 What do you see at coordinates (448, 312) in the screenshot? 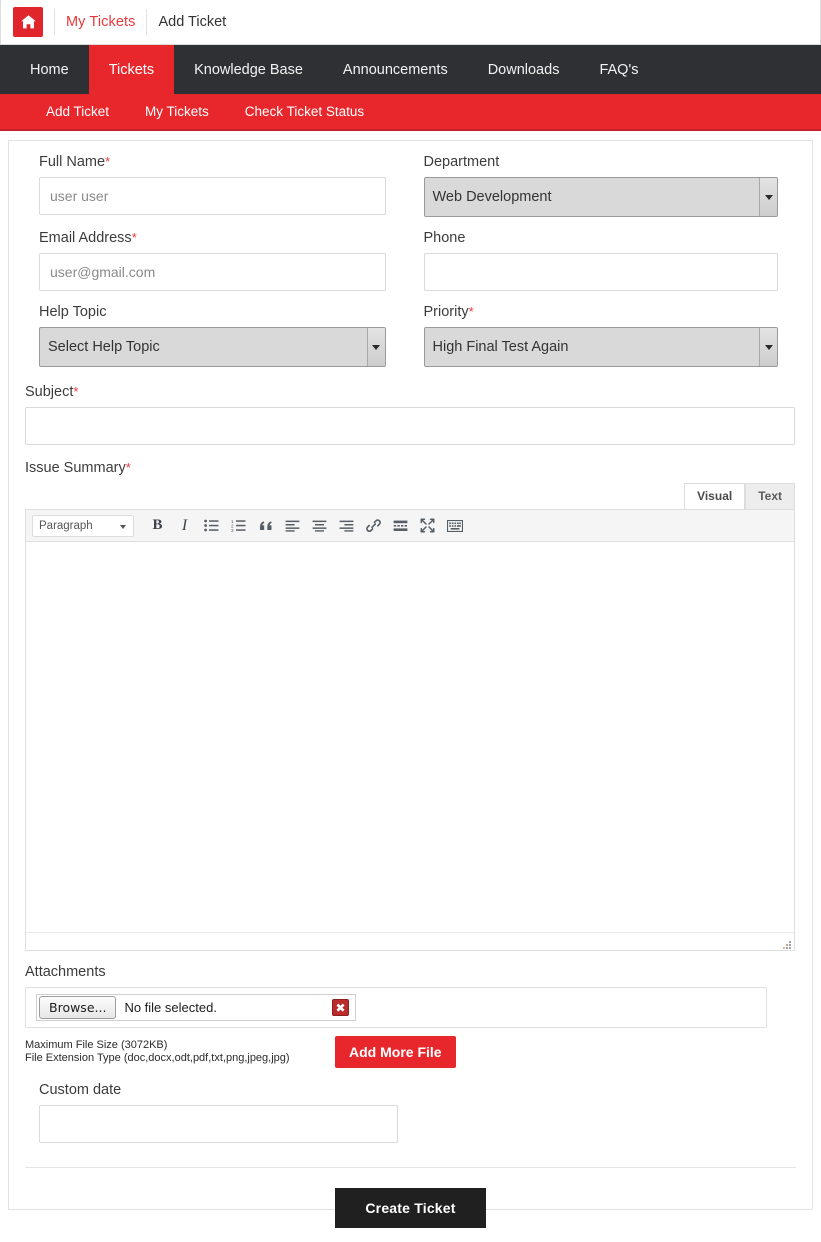
I see `priority-label: Priority*` at bounding box center [448, 312].